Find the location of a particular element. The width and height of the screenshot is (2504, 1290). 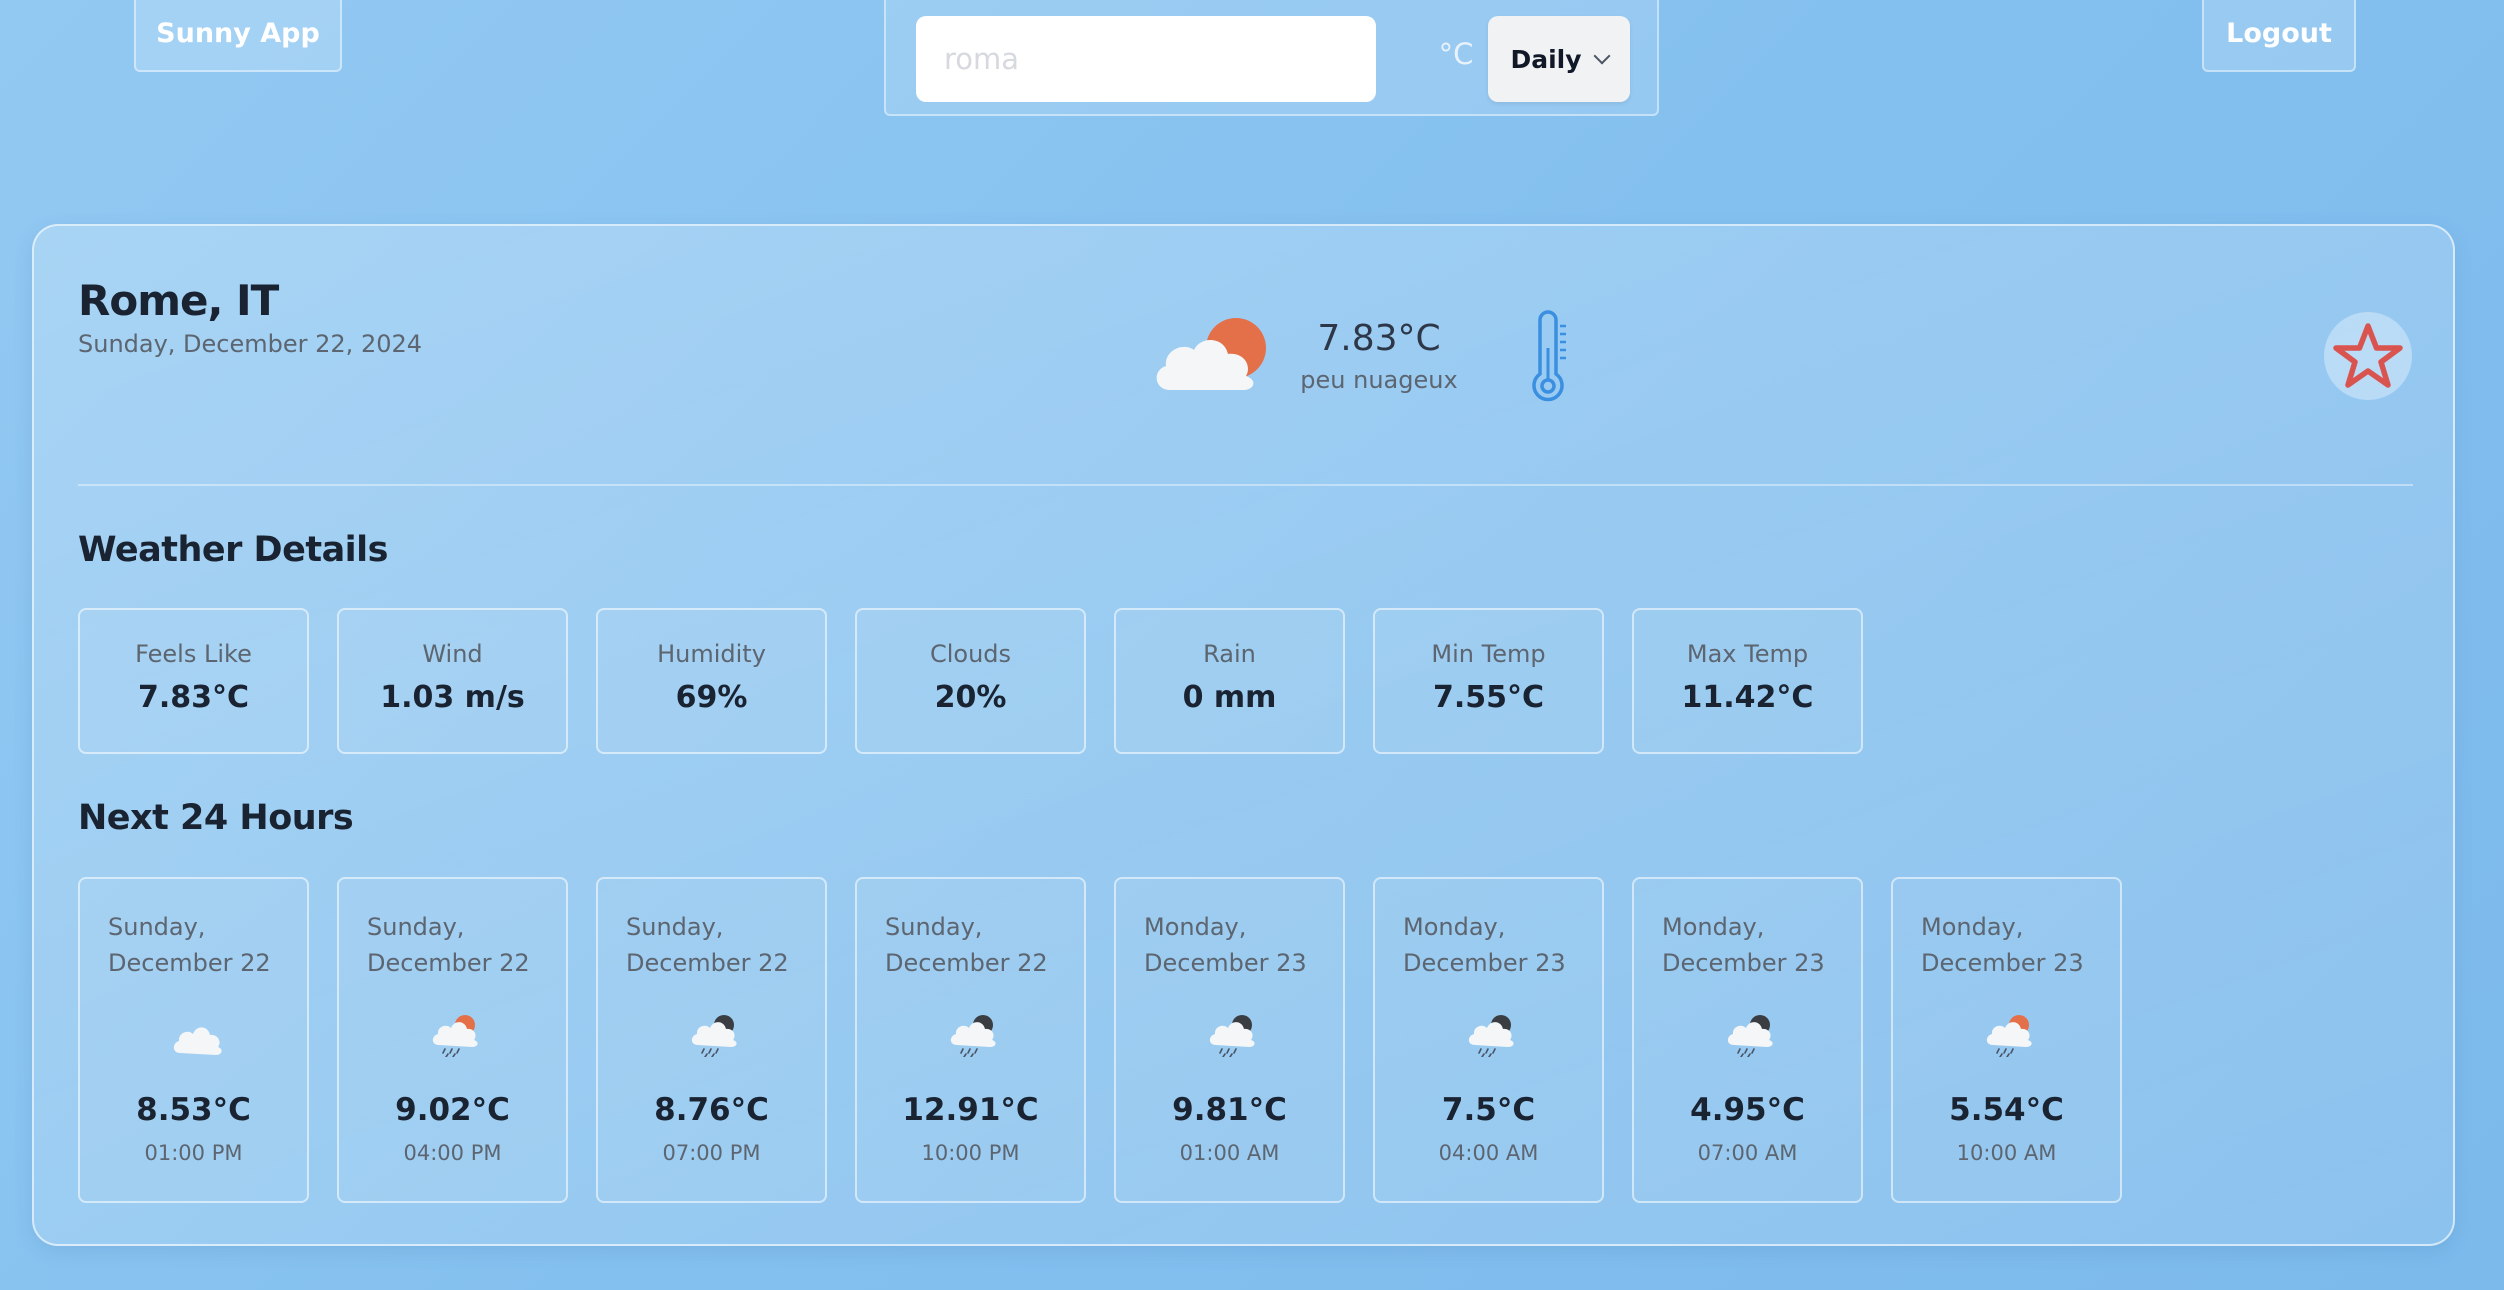

current-description: peu nuageux is located at coordinates (1379, 380).